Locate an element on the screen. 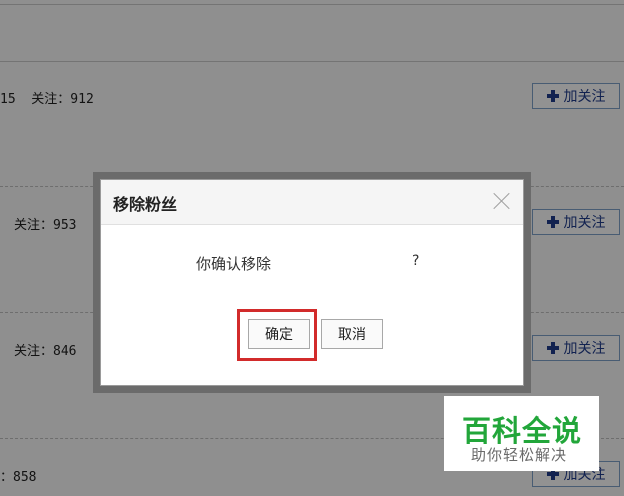 The image size is (624, 496). watermark-logo: 百科全说 助你轻松解决 is located at coordinates (521, 433).